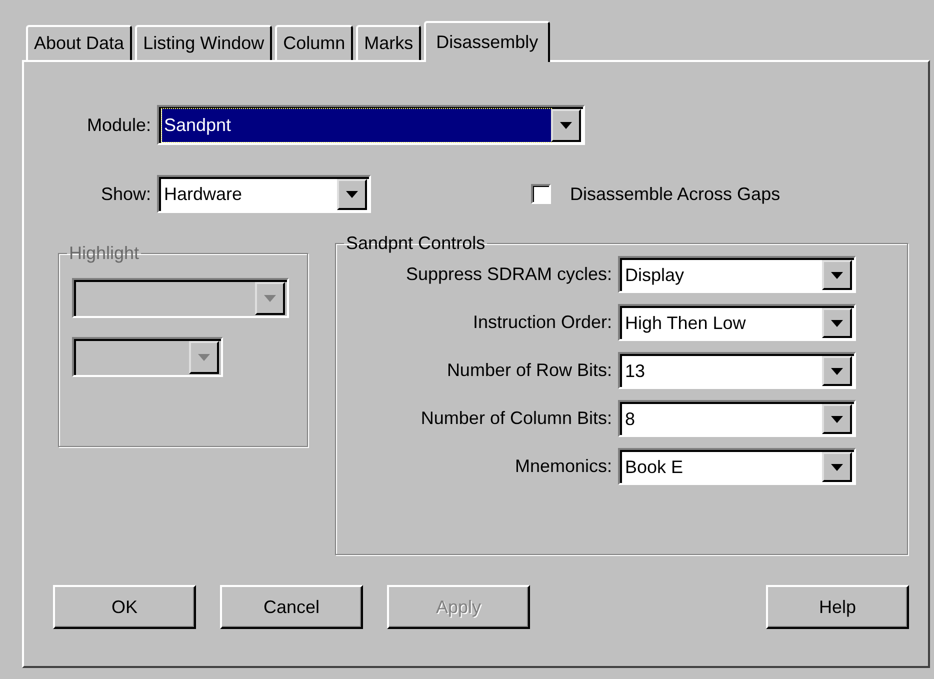 The height and width of the screenshot is (679, 934). Describe the element at coordinates (389, 42) in the screenshot. I see `tab: Marks` at that location.